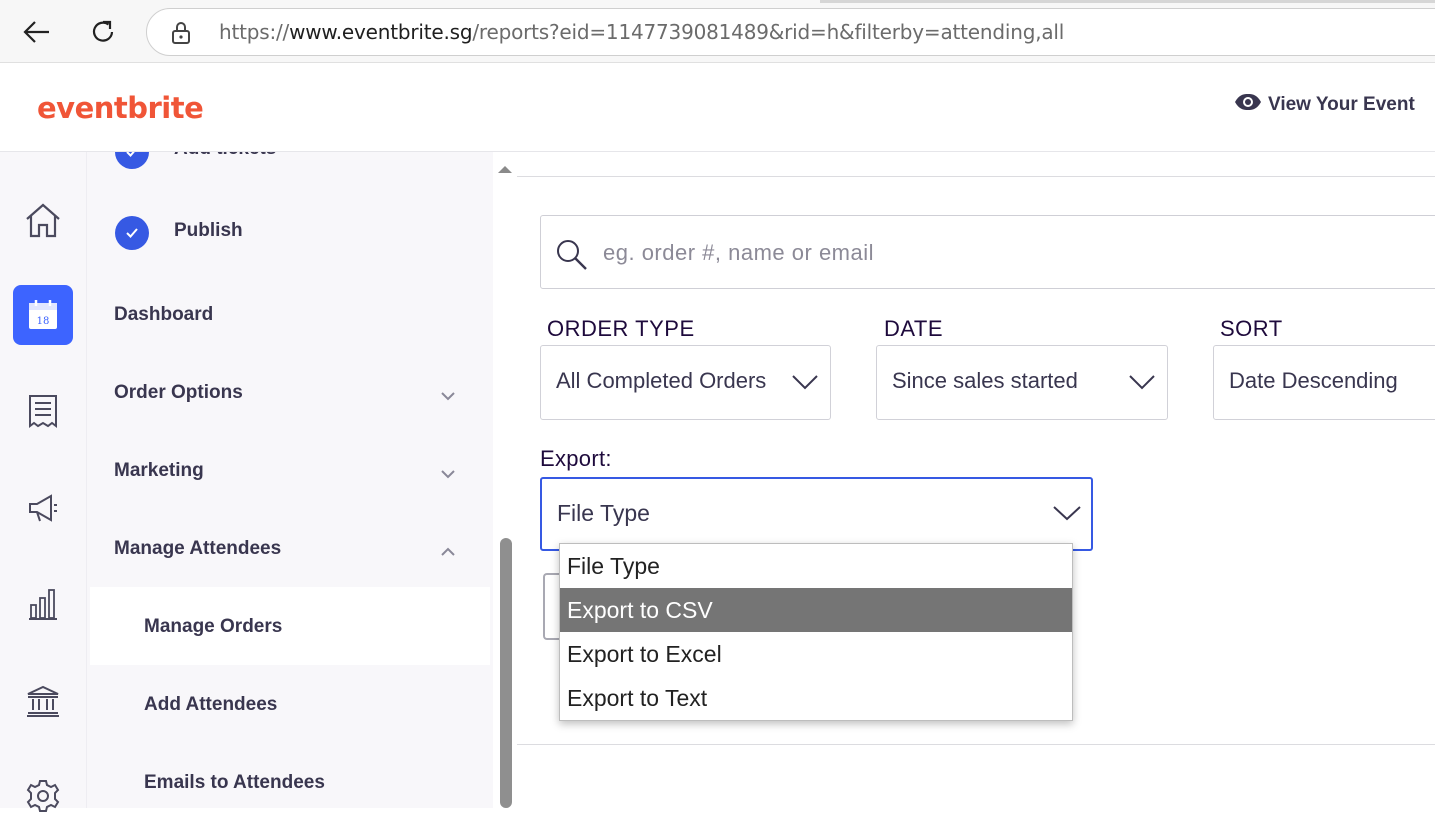 The width and height of the screenshot is (1435, 826). Describe the element at coordinates (103, 32) in the screenshot. I see `reload-icon` at that location.